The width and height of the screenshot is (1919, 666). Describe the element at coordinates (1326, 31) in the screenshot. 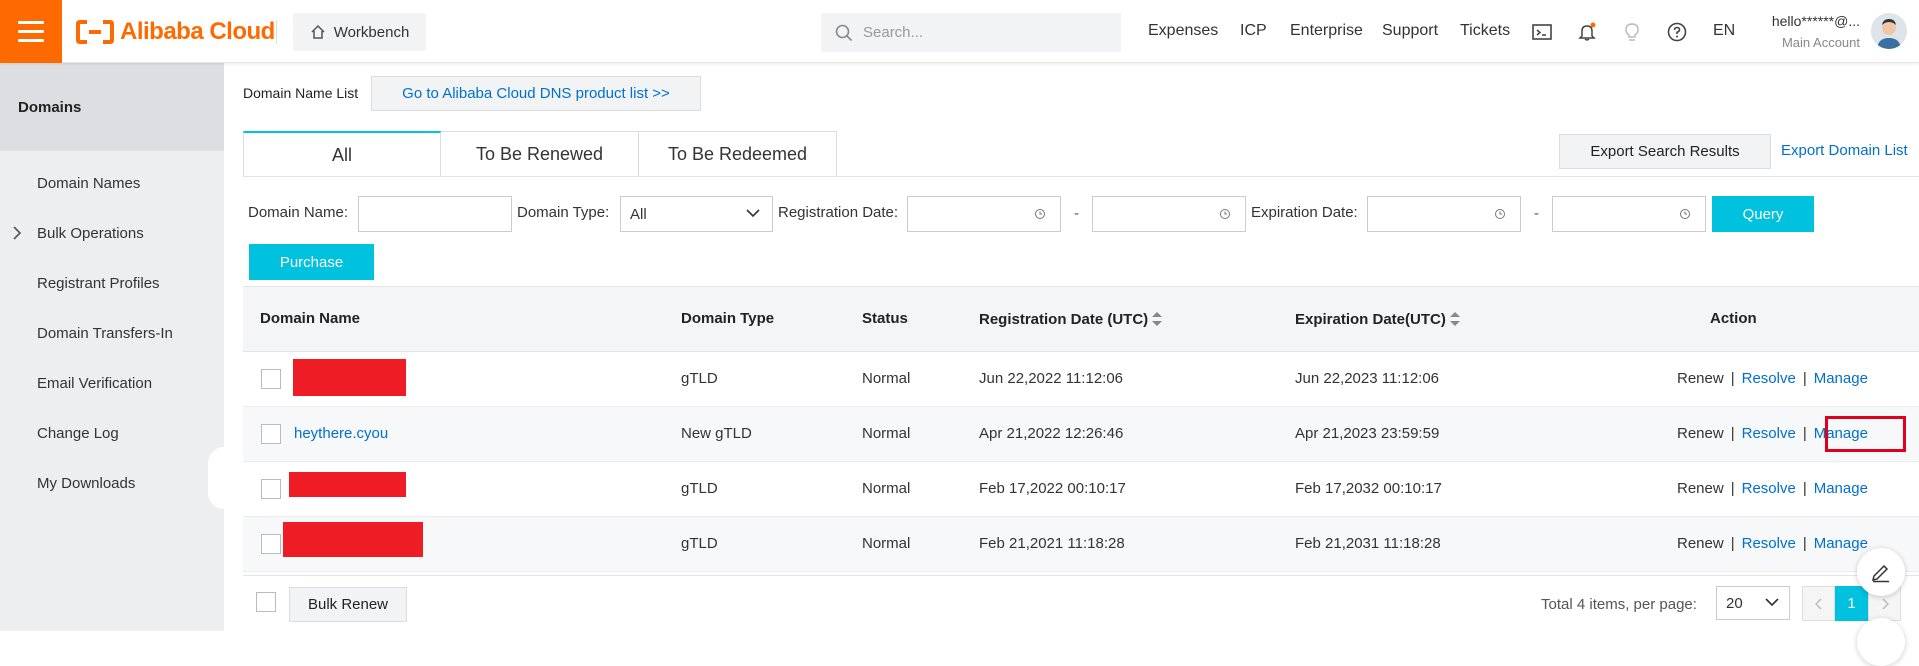

I see `nav-enterprise: Enterprise` at that location.